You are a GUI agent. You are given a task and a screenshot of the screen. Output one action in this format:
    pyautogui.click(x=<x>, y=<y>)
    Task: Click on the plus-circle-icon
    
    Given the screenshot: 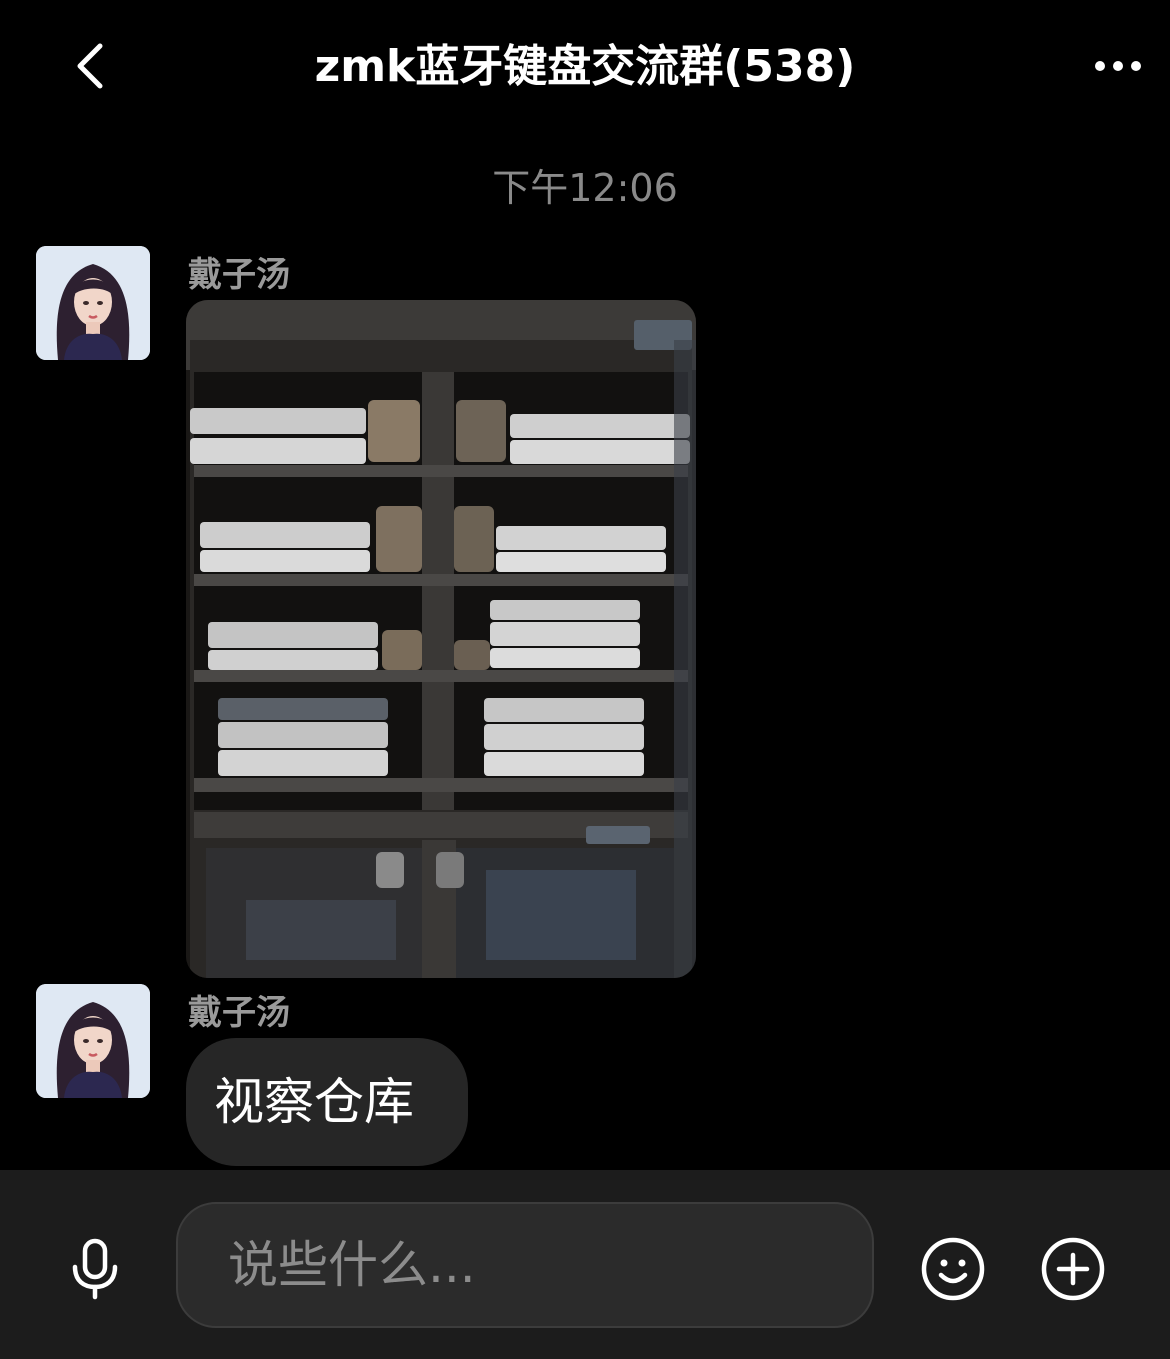 What is the action you would take?
    pyautogui.click(x=1073, y=1269)
    